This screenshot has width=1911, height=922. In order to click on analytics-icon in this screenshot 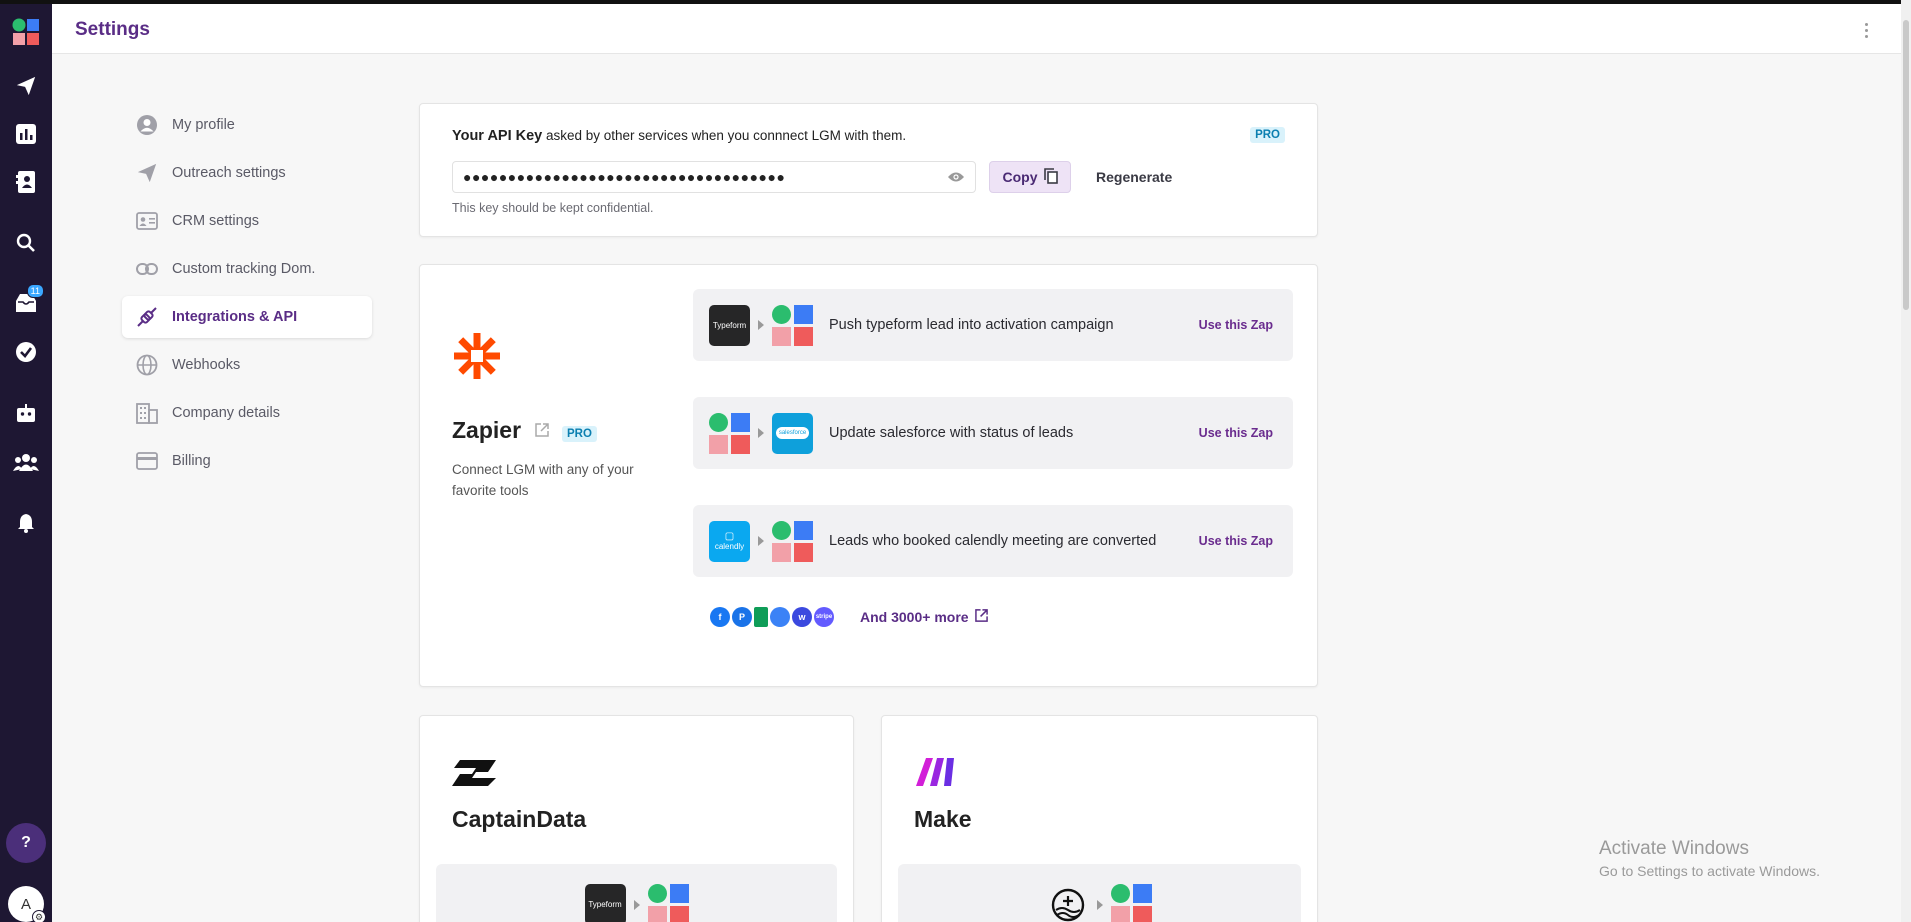, I will do `click(26, 134)`.